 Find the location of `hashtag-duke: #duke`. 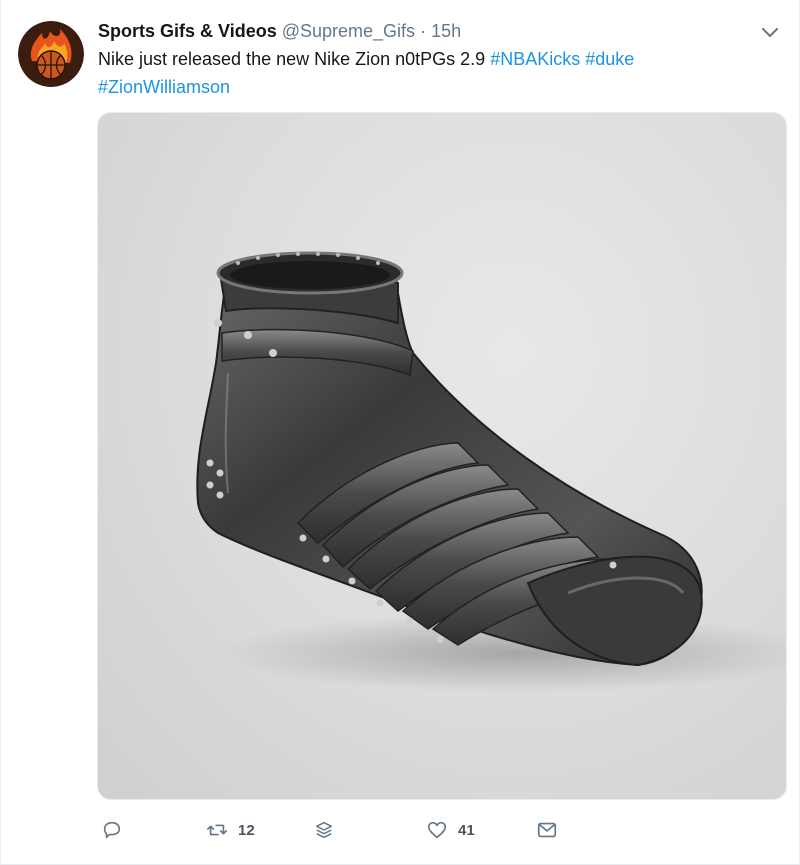

hashtag-duke: #duke is located at coordinates (609, 59).